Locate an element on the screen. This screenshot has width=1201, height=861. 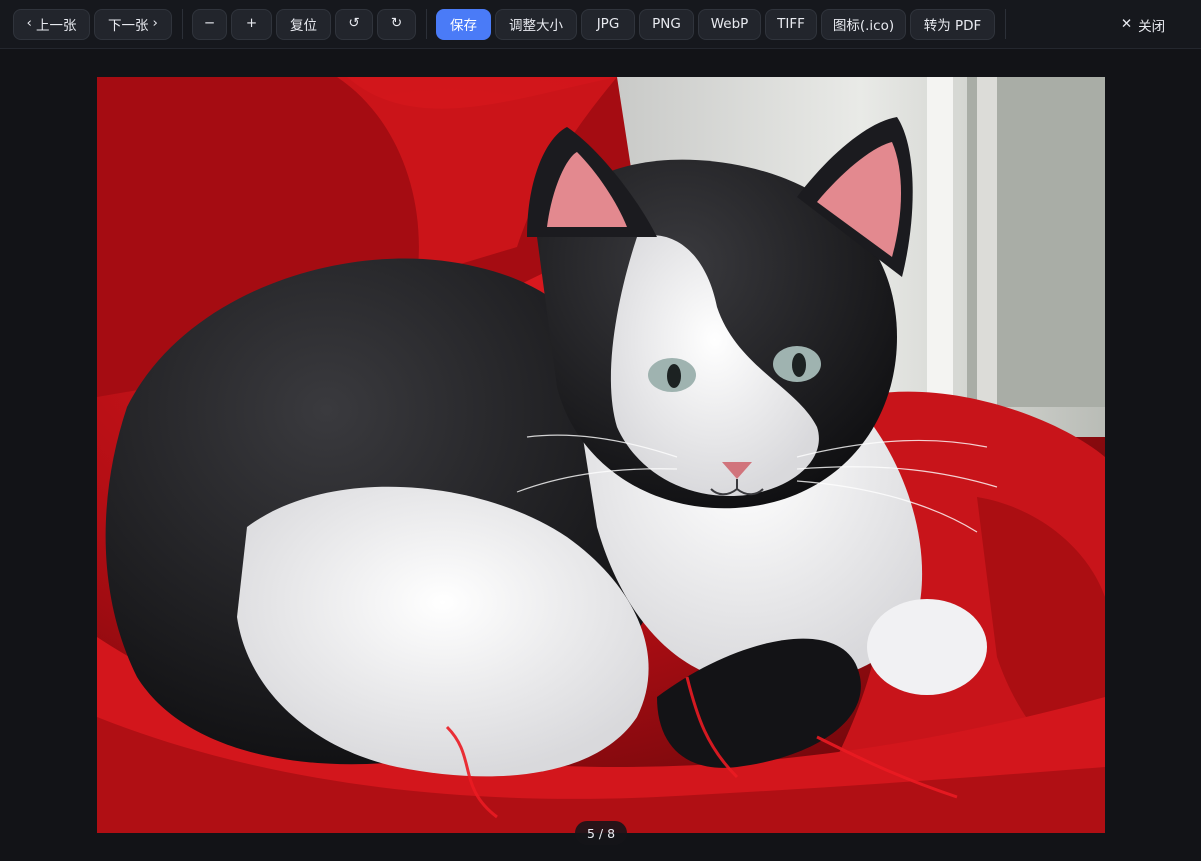
reset-button: 复位 is located at coordinates (303, 24).